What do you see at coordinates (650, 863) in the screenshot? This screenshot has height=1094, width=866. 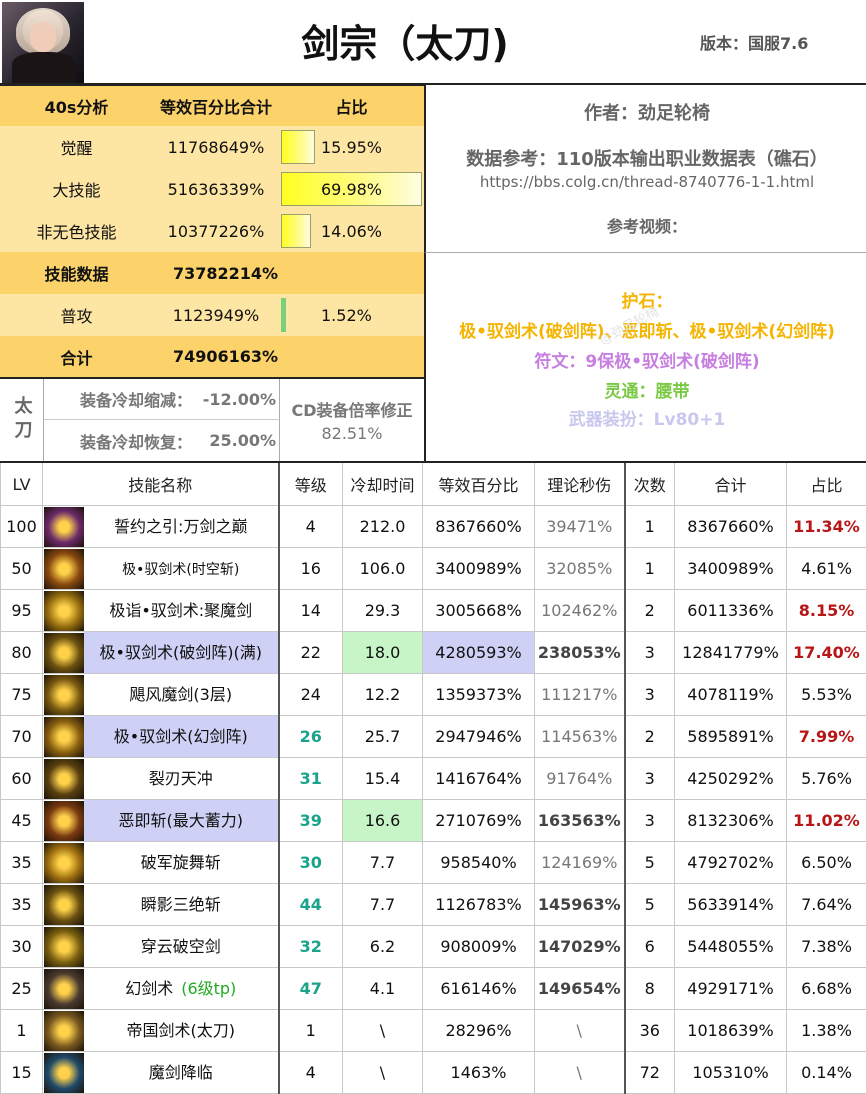 I see `skill-count: 5` at bounding box center [650, 863].